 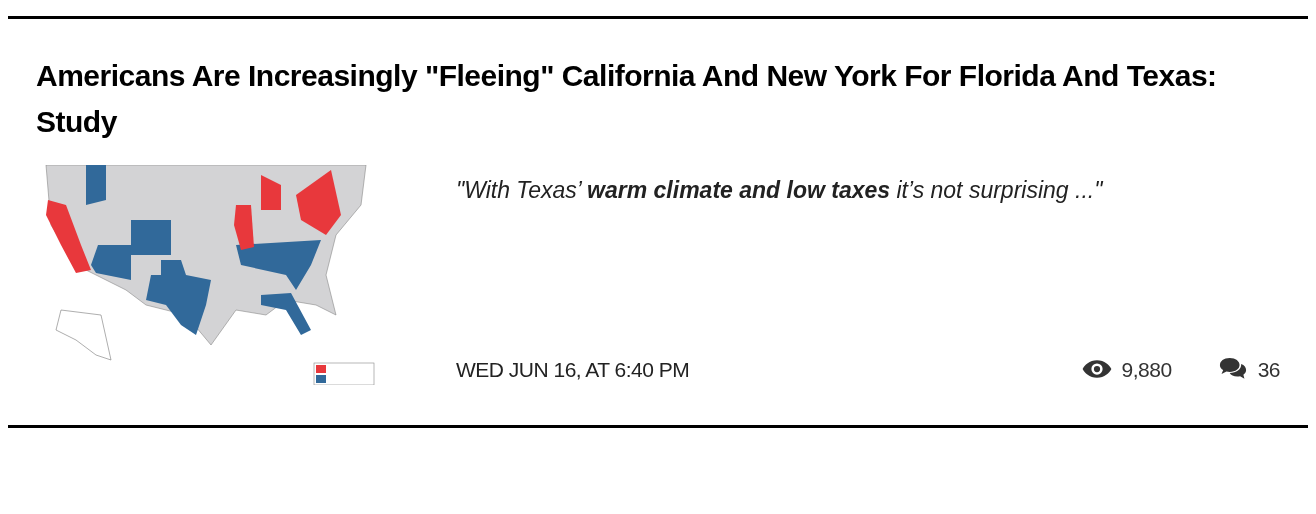 What do you see at coordinates (1268, 369) in the screenshot?
I see `comment-count: 36` at bounding box center [1268, 369].